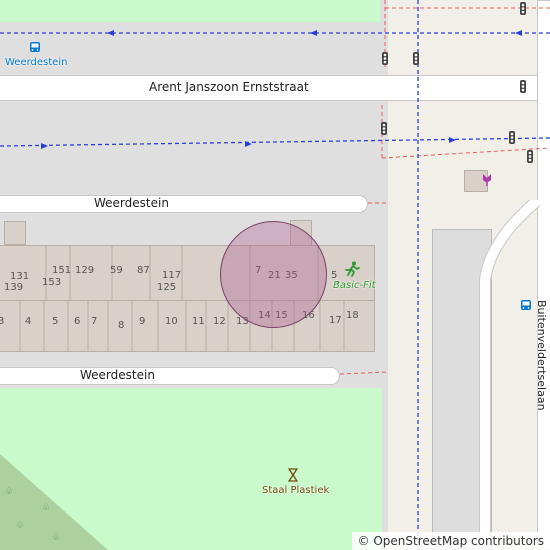 This screenshot has height=550, width=550. Describe the element at coordinates (28, 321) in the screenshot. I see `house-number: 4` at that location.